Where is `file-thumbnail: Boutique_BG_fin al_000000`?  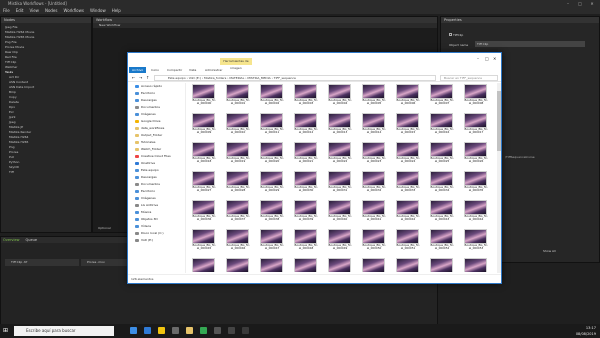
file-thumbnail: Boutique_BG_fin al_000000 is located at coordinates (204, 97).